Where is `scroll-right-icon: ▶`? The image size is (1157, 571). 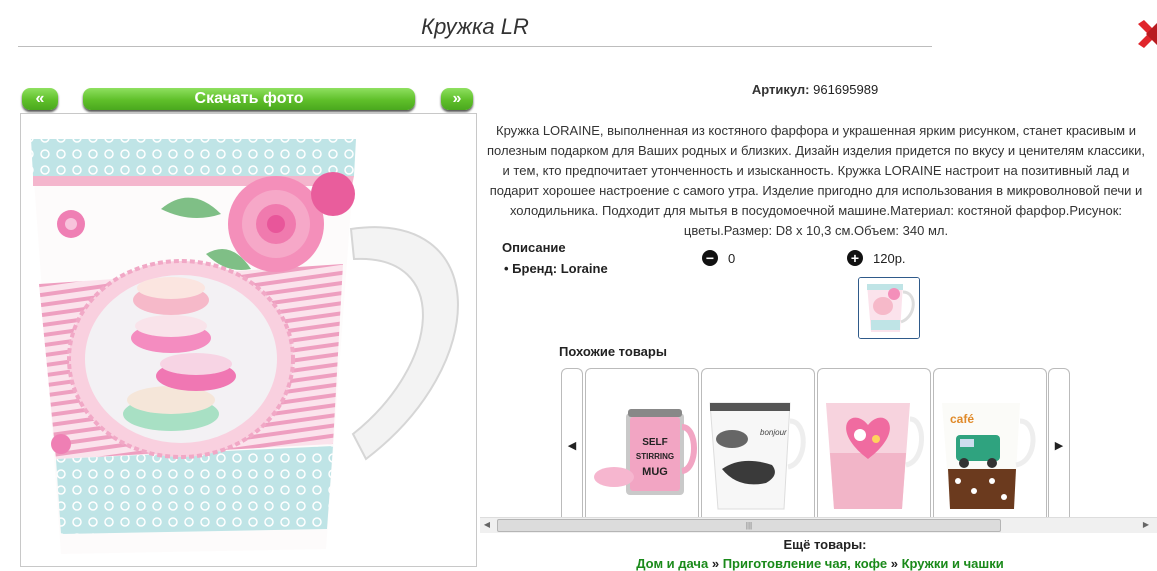 scroll-right-icon: ▶ is located at coordinates (1146, 525).